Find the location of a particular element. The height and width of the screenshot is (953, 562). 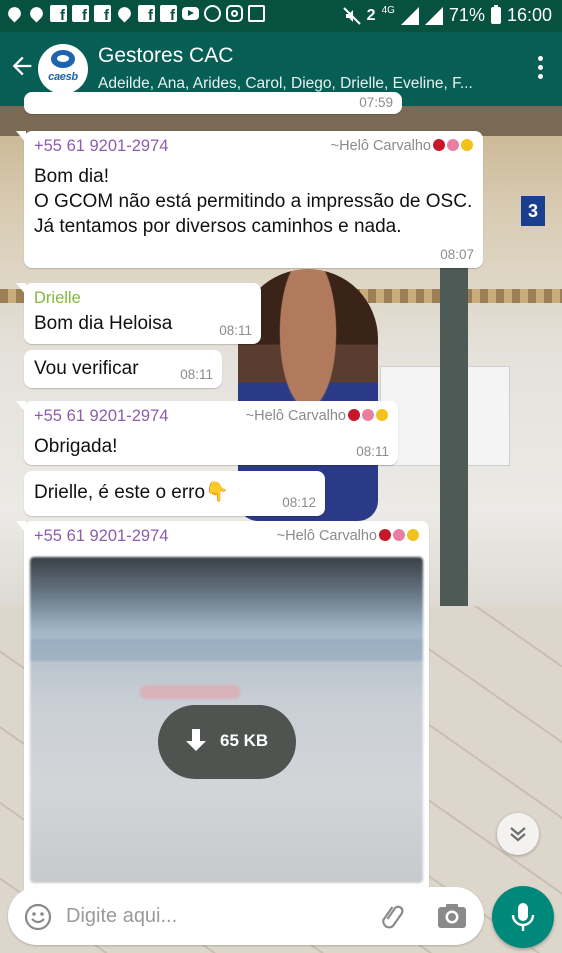

youtube-icon is located at coordinates (190, 13).